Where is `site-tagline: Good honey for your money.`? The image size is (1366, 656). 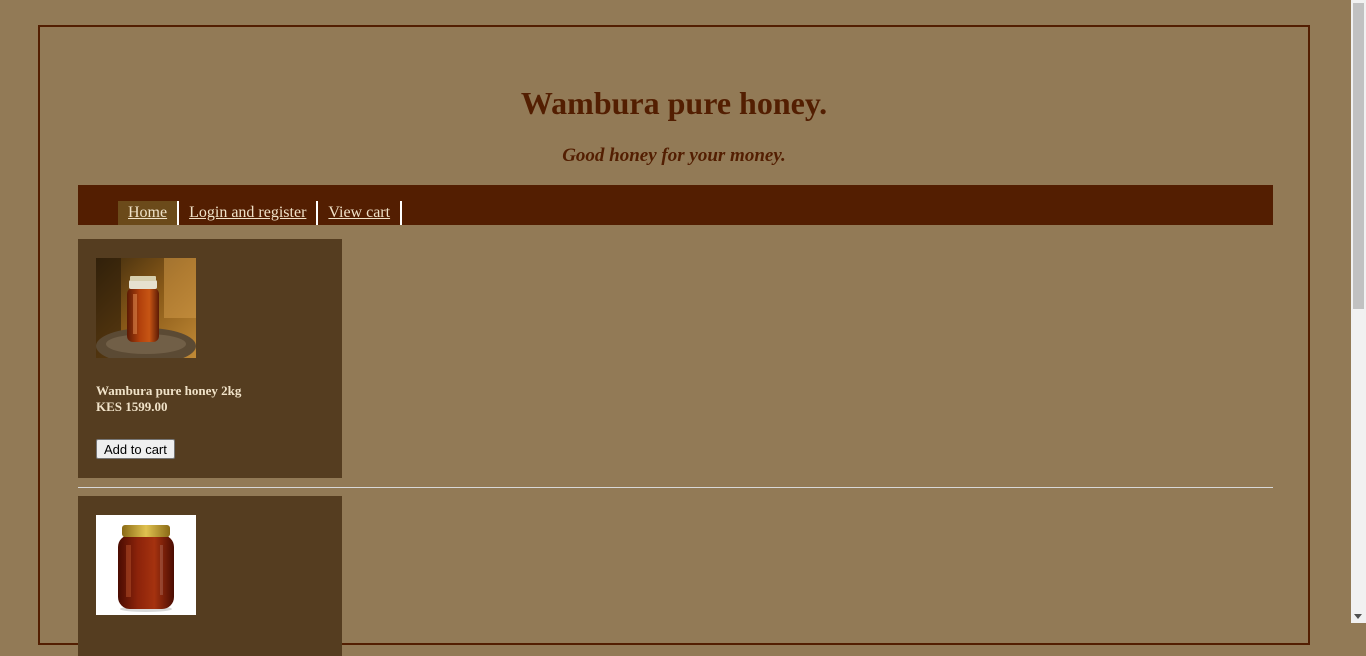 site-tagline: Good honey for your money. is located at coordinates (674, 155).